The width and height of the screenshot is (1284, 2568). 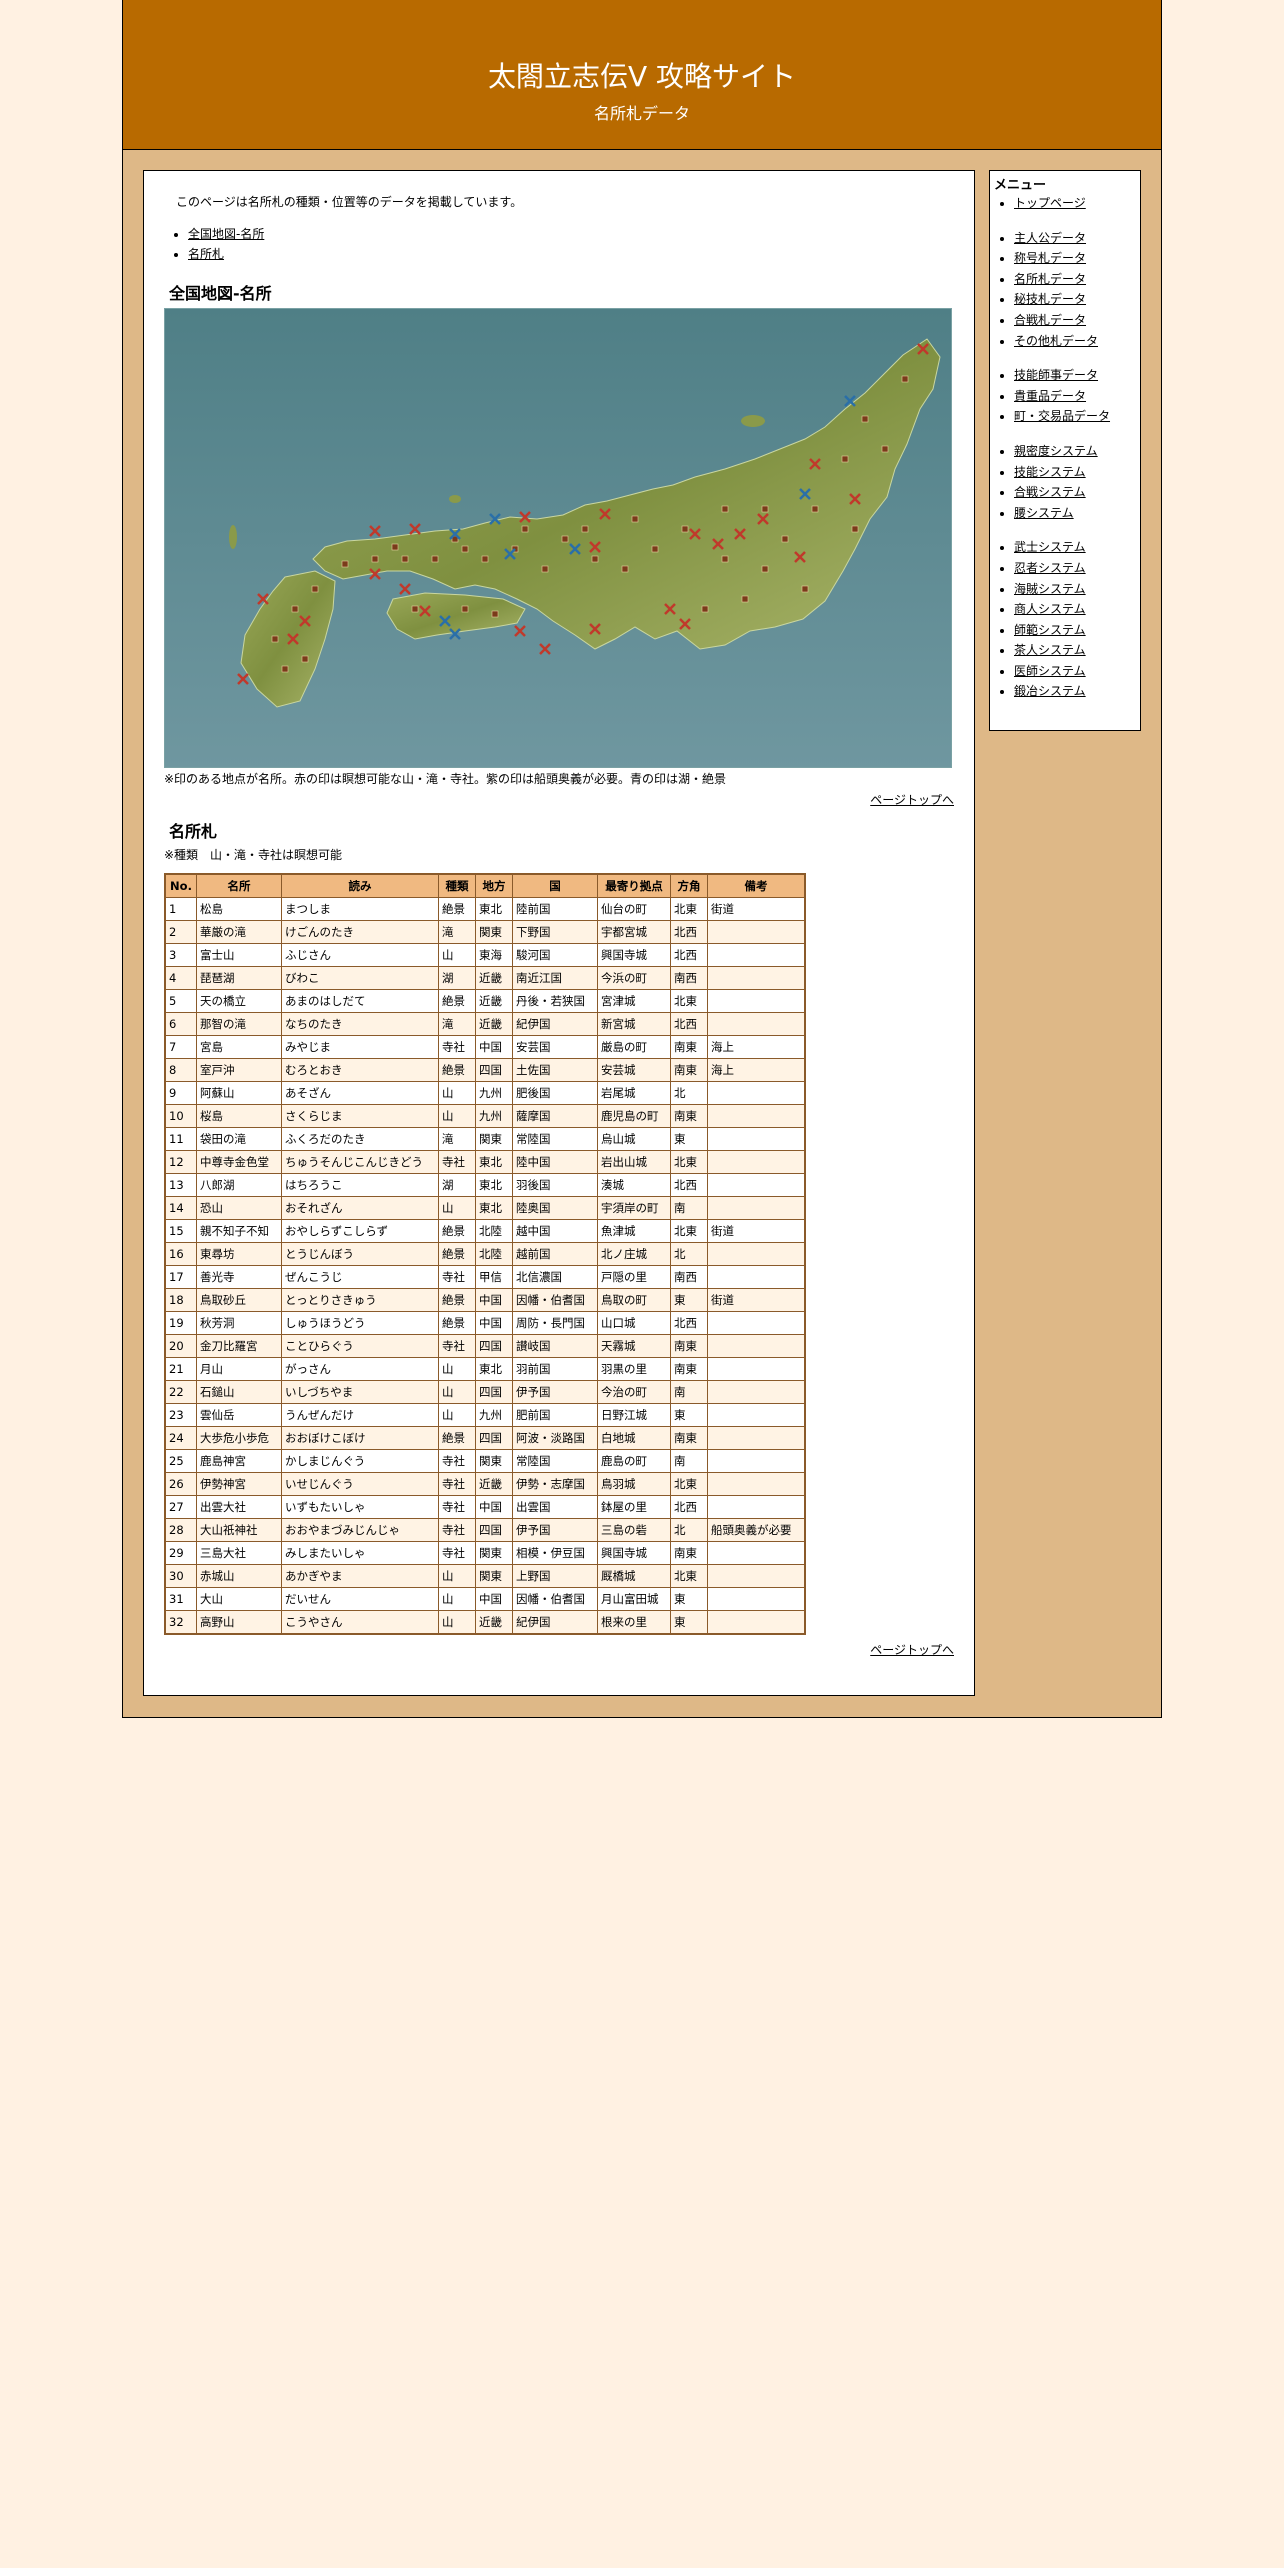 What do you see at coordinates (555, 1070) in the screenshot?
I see `table-cell: 土佐国` at bounding box center [555, 1070].